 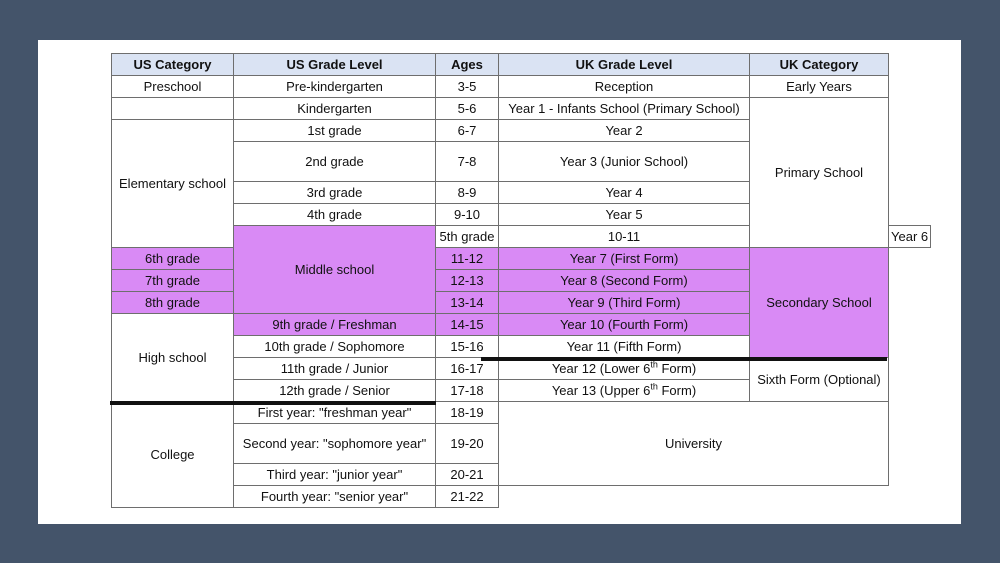 I want to click on empty-cell, so click(x=694, y=497).